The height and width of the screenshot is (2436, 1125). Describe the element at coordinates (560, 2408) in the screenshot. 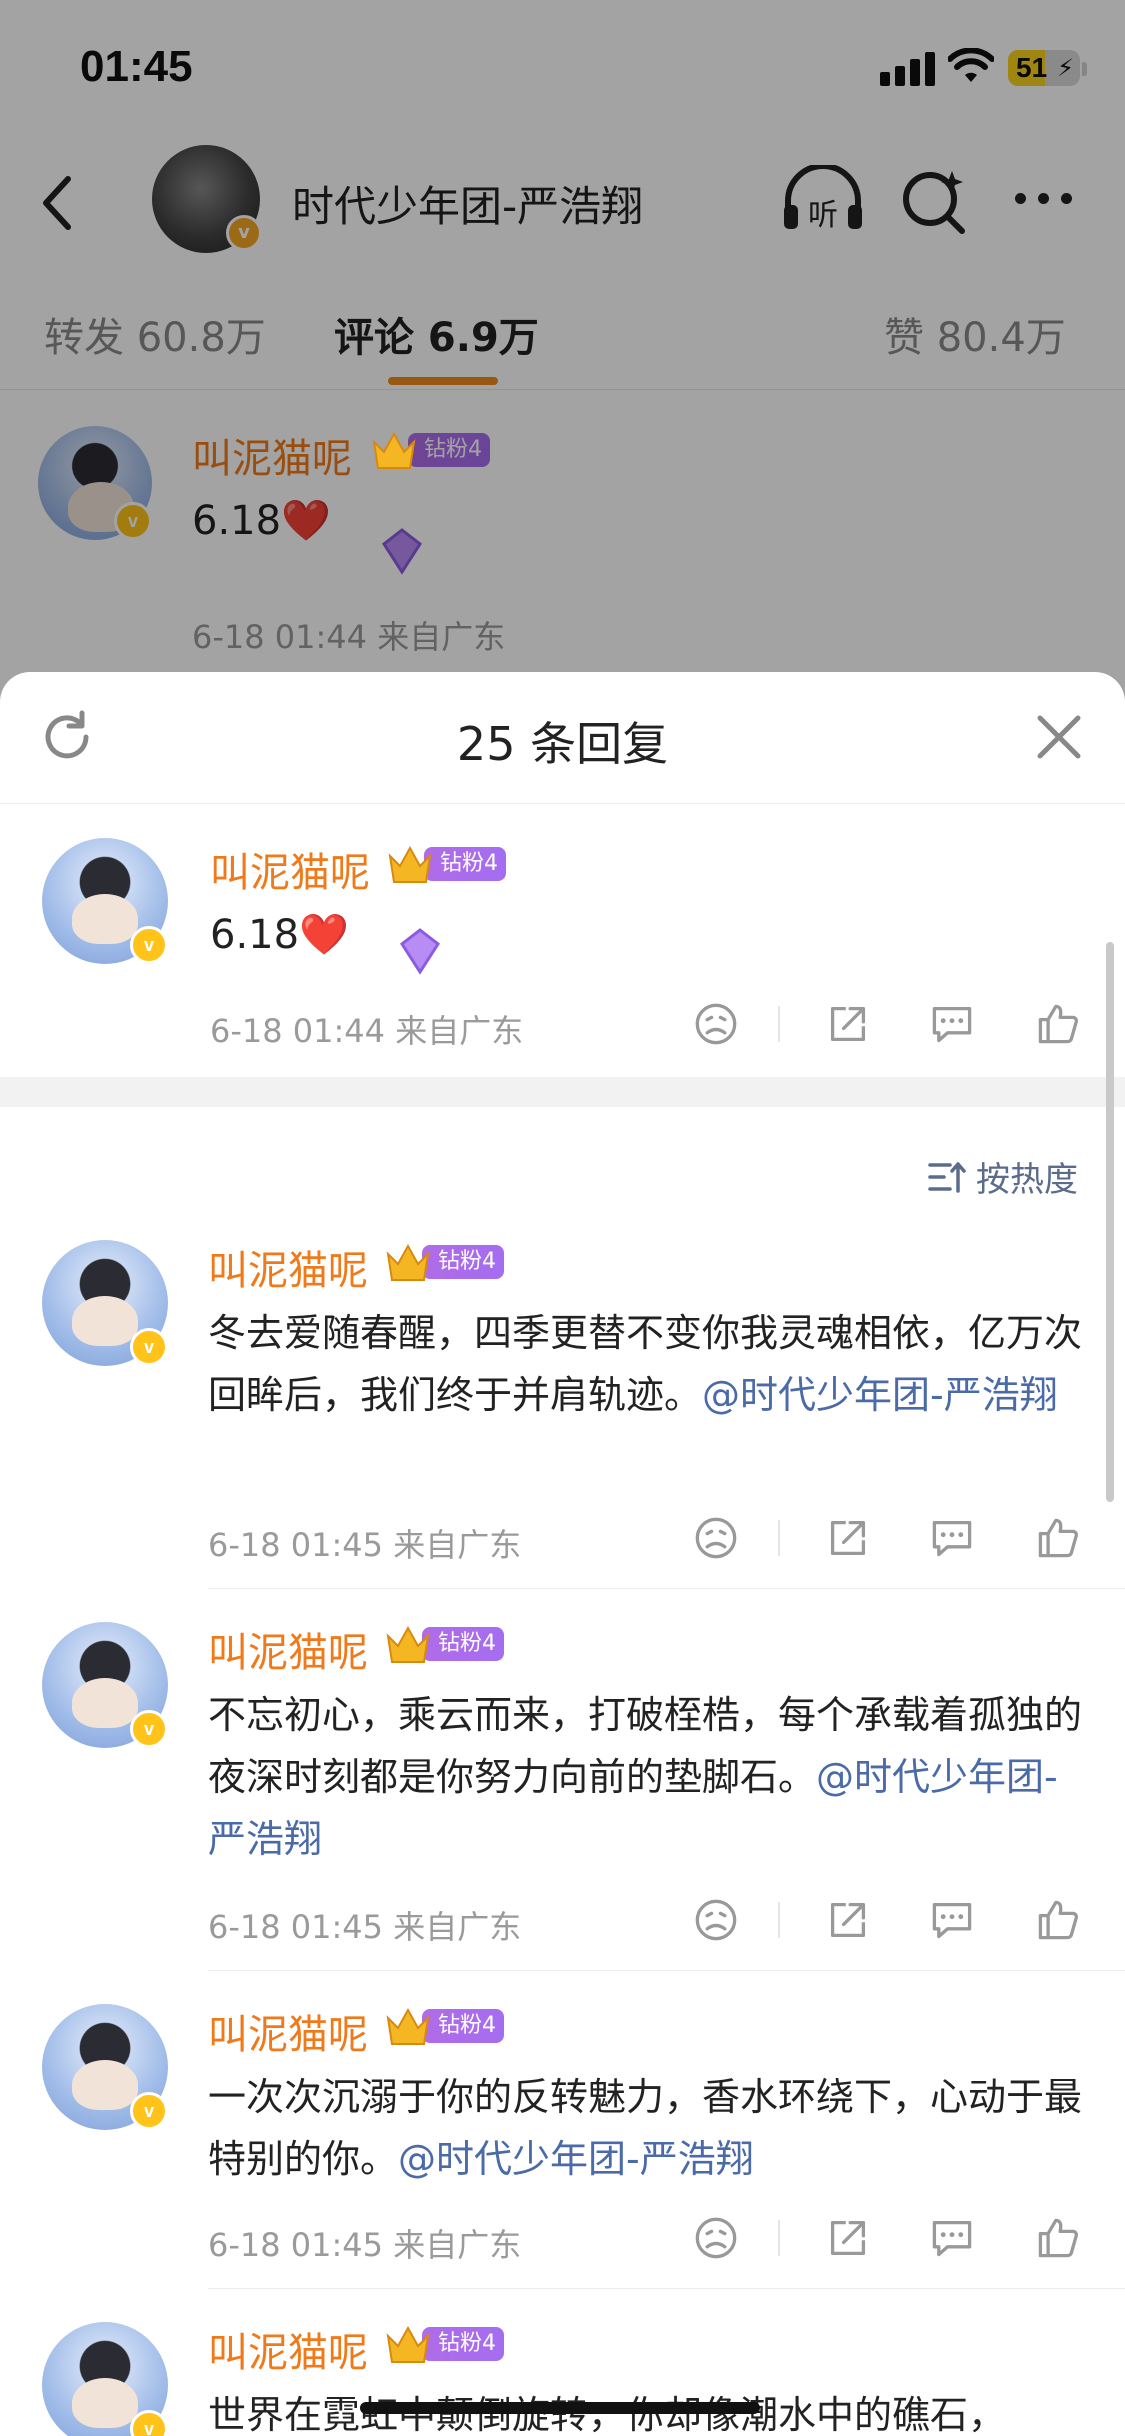

I see `home-indicator` at that location.